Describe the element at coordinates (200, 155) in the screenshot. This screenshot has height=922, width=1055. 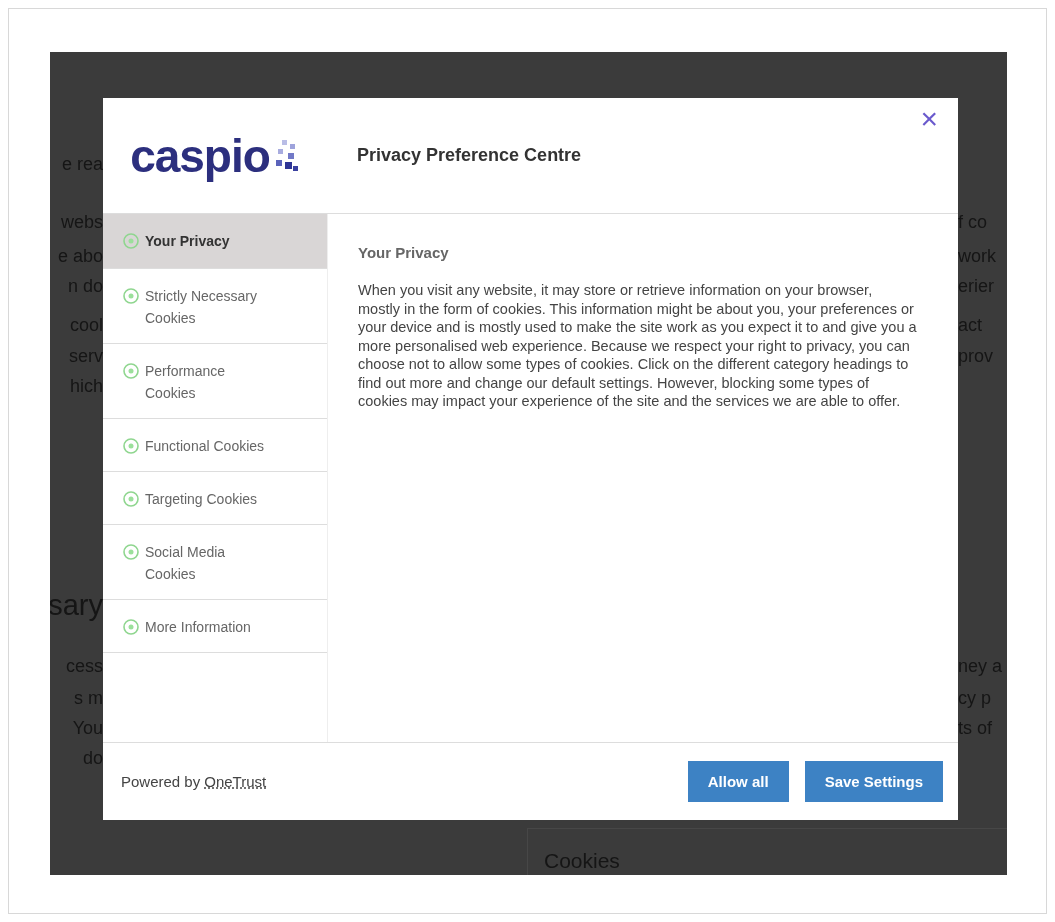
I see `logo-text: caspio` at that location.